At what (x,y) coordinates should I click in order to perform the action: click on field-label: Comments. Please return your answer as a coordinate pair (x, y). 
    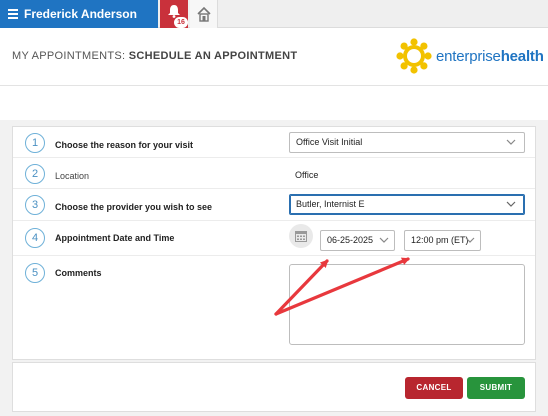
    Looking at the image, I should click on (78, 273).